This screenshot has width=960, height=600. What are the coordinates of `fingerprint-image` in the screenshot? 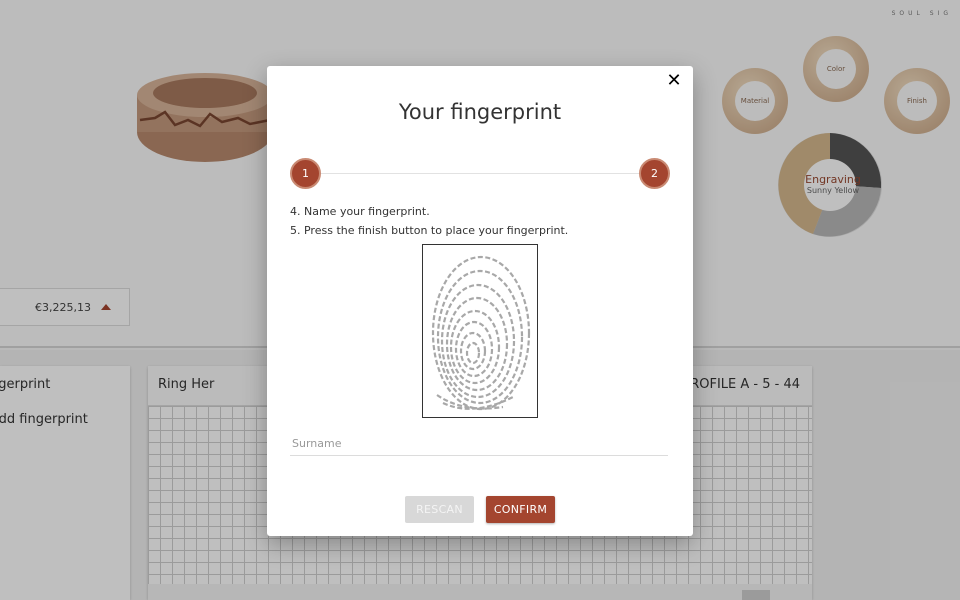 It's located at (481, 333).